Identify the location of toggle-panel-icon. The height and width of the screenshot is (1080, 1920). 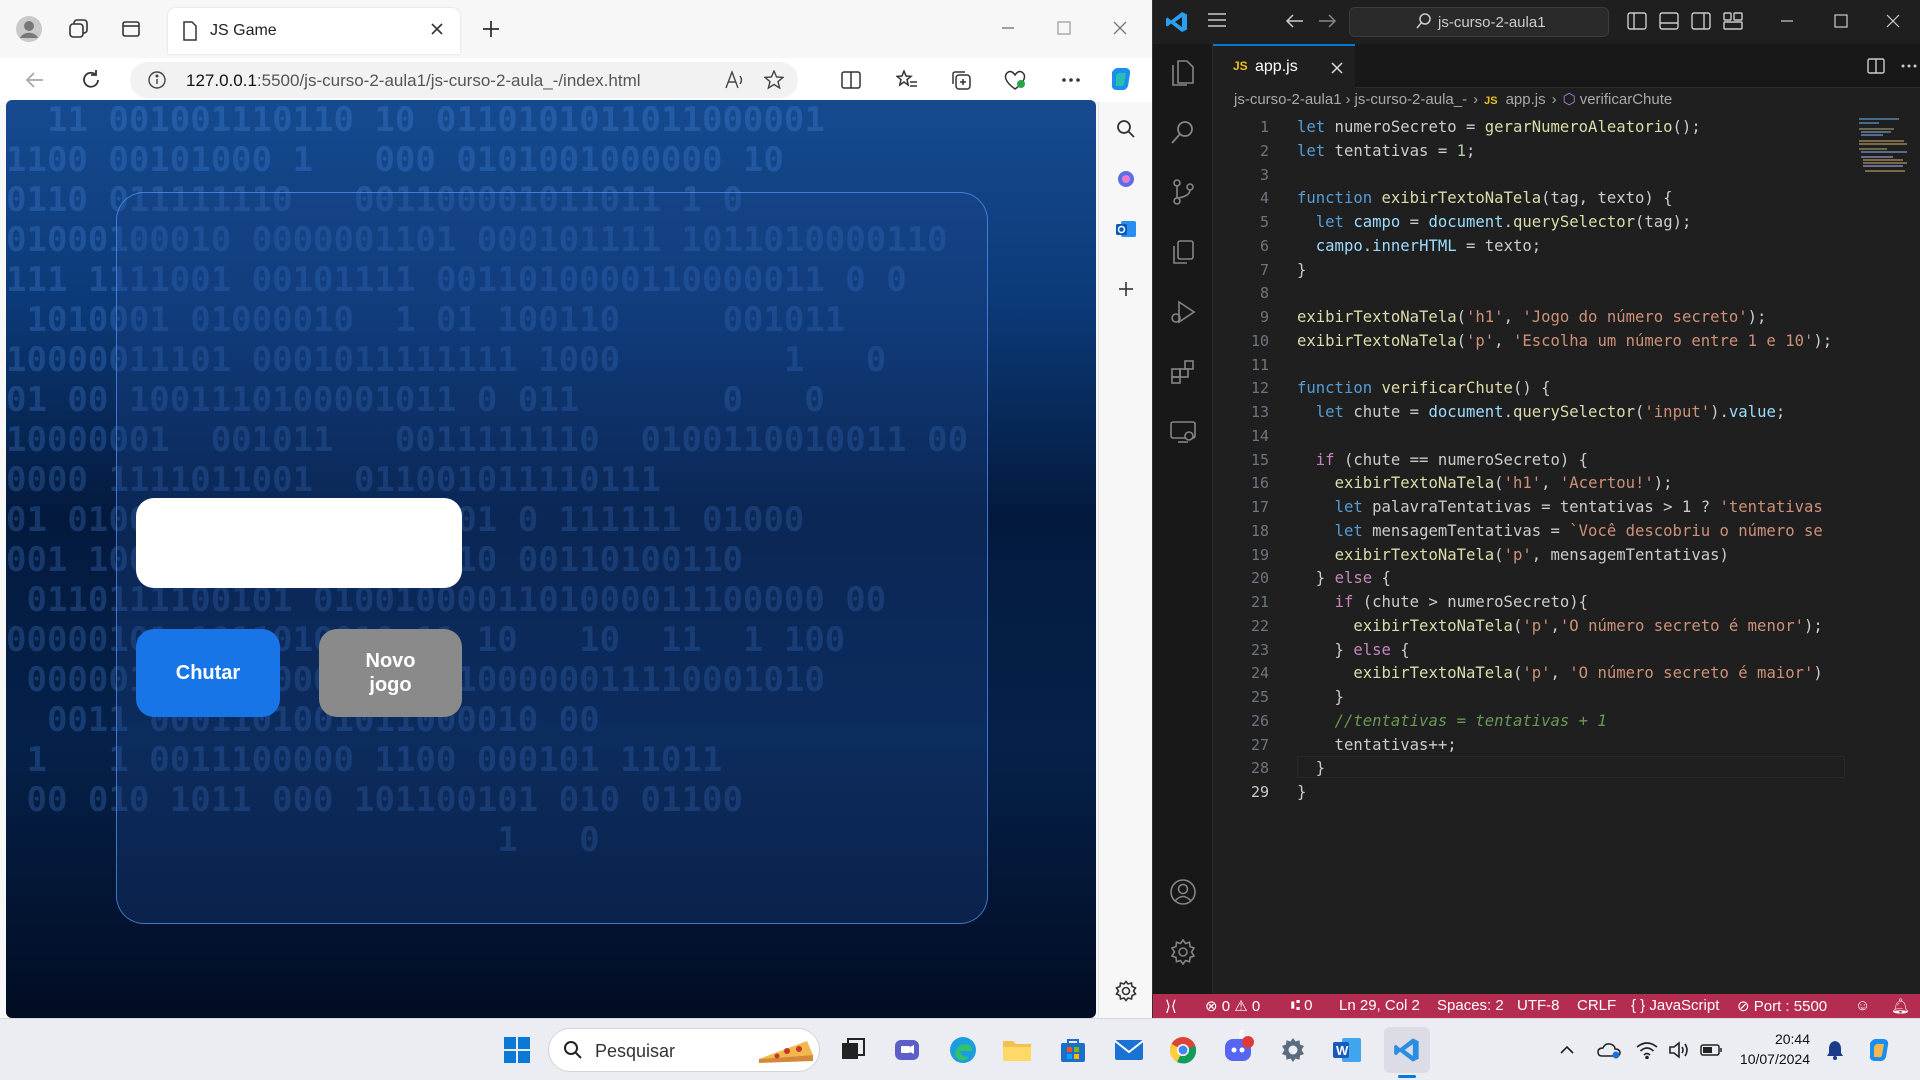
(1669, 21).